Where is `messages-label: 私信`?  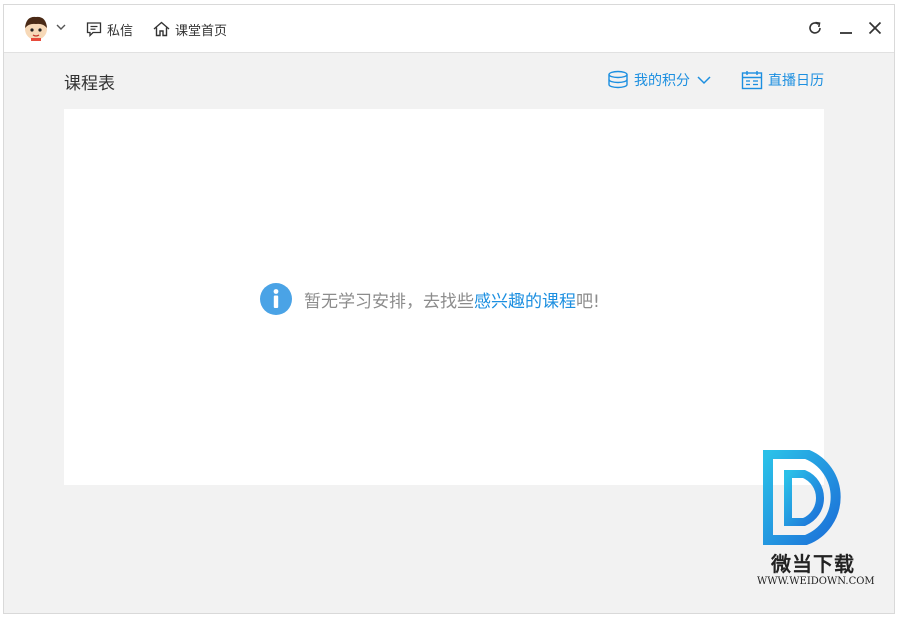
messages-label: 私信 is located at coordinates (120, 31).